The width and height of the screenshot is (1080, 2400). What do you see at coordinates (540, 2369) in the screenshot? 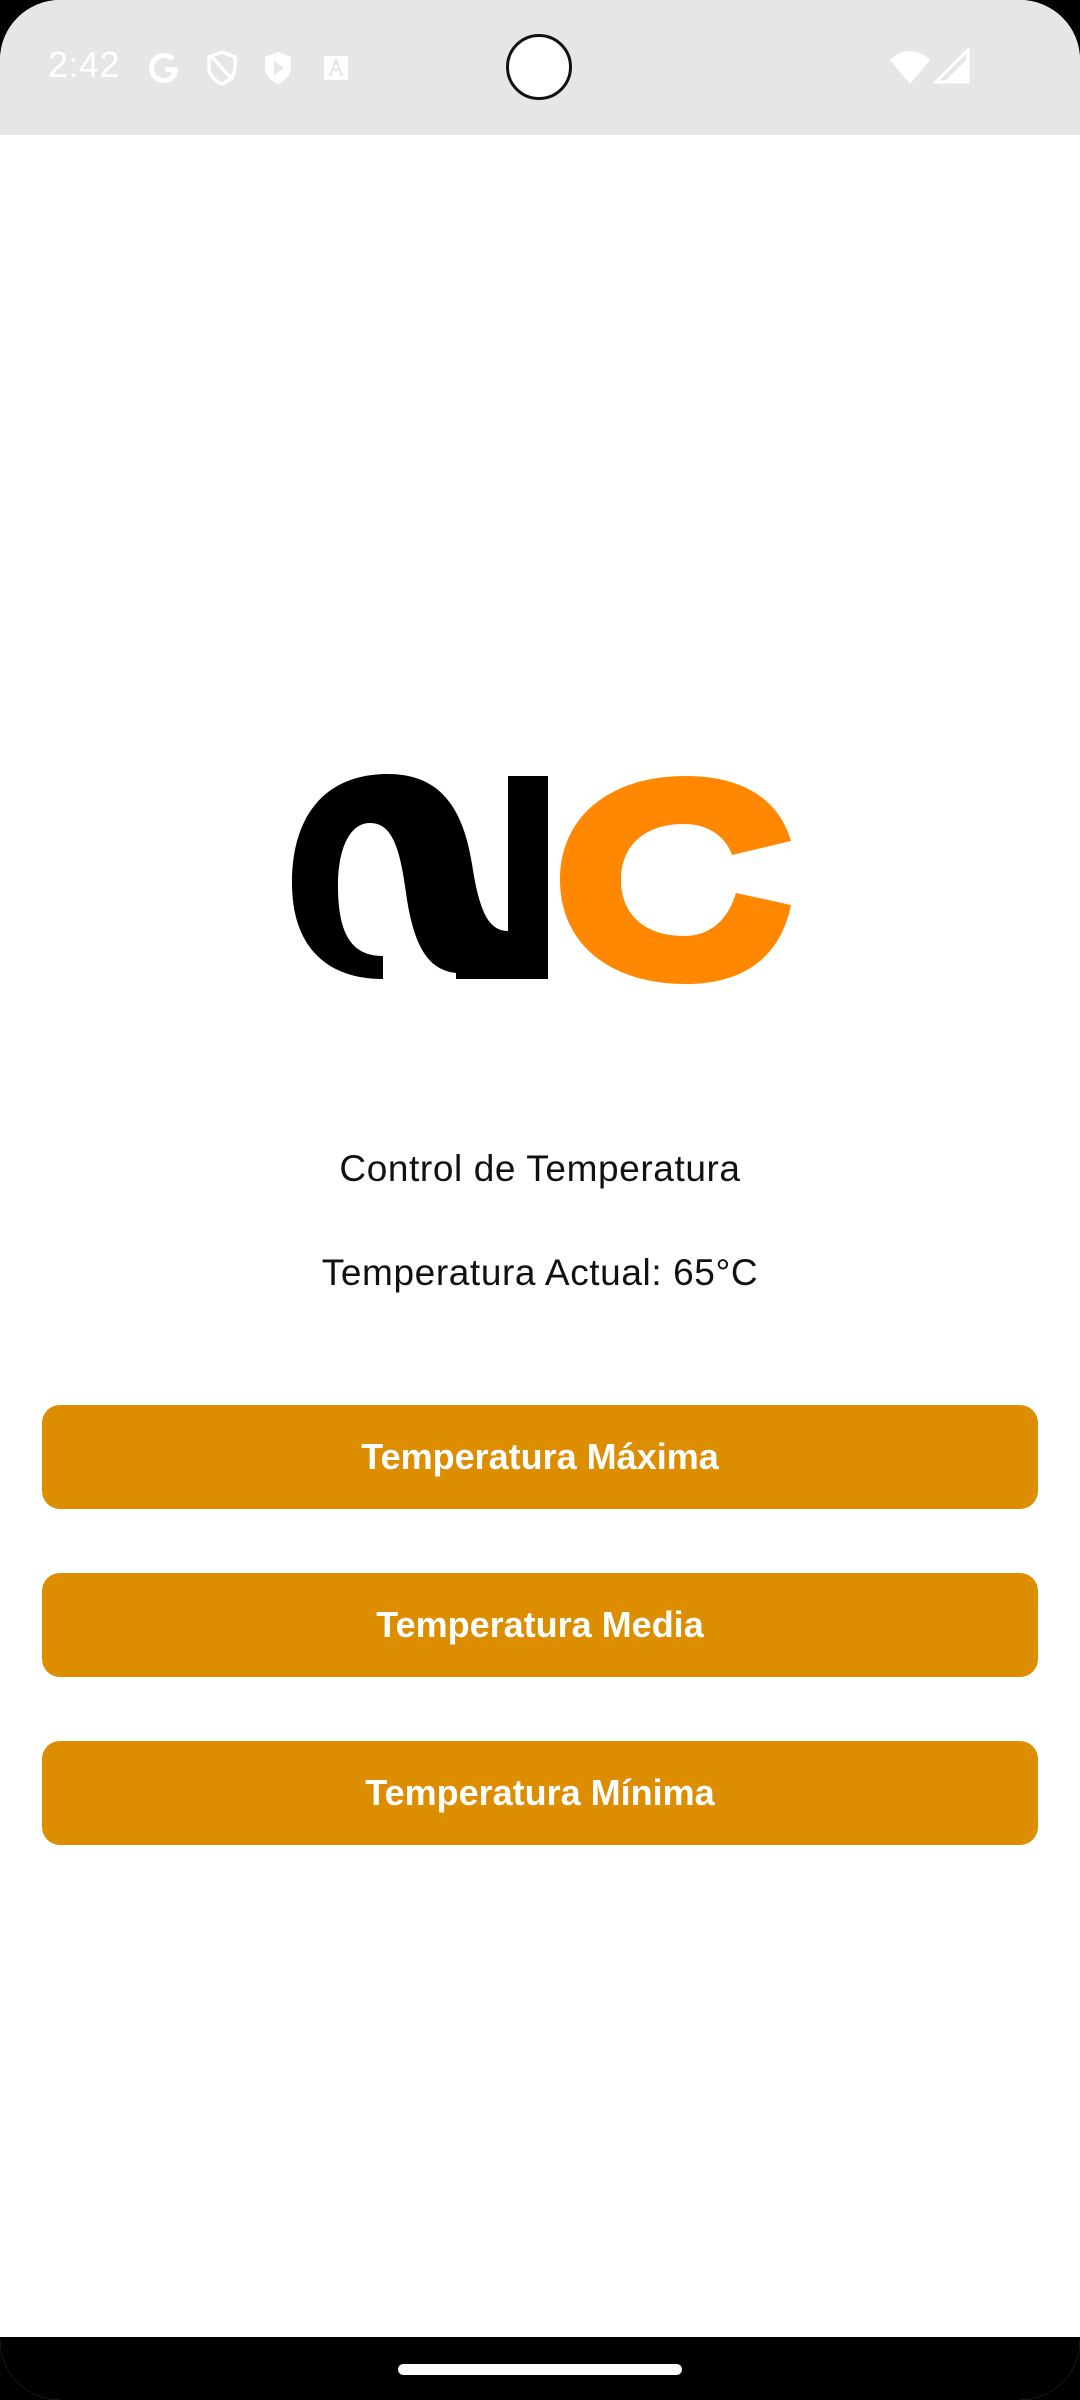
I see `home-gesture-handle` at bounding box center [540, 2369].